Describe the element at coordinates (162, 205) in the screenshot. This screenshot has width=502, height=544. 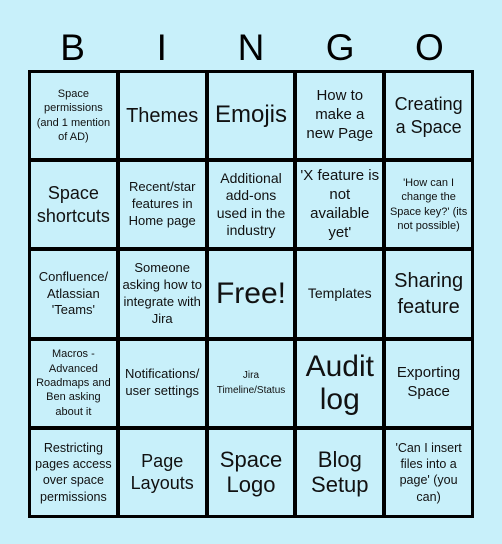
I see `bingo-cell: Recent/star features in Home page` at that location.